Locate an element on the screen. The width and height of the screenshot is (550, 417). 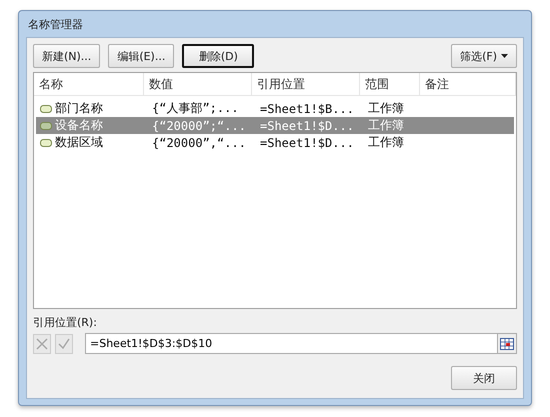
close-icon is located at coordinates (42, 344).